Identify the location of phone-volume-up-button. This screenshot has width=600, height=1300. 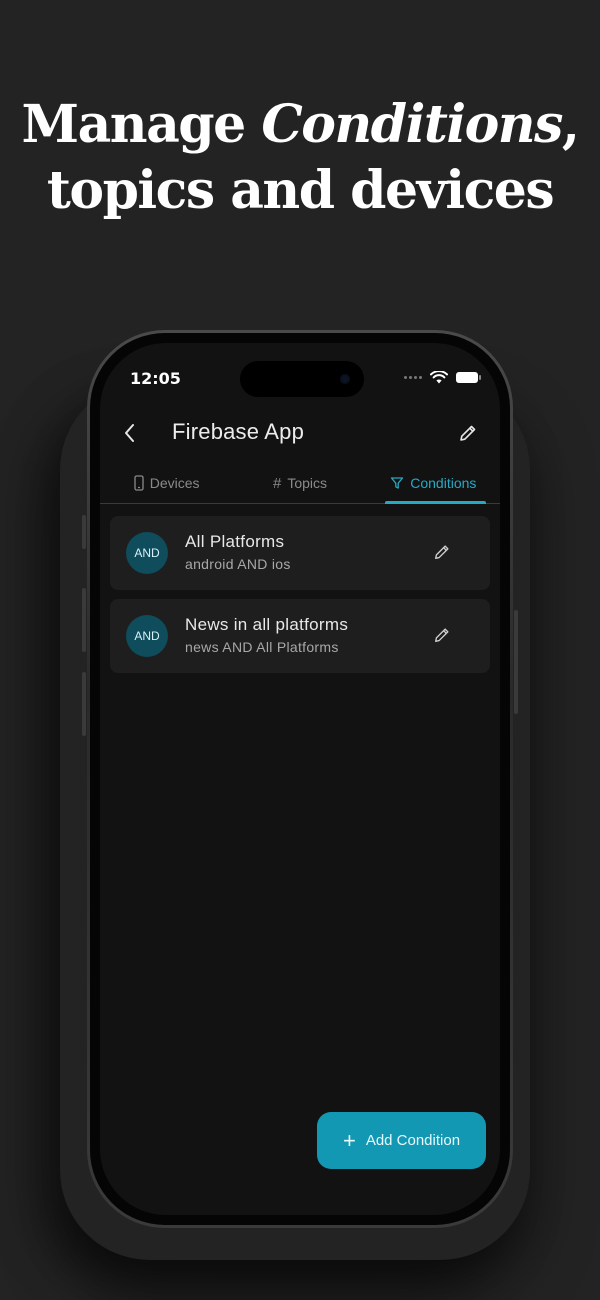
(84, 620).